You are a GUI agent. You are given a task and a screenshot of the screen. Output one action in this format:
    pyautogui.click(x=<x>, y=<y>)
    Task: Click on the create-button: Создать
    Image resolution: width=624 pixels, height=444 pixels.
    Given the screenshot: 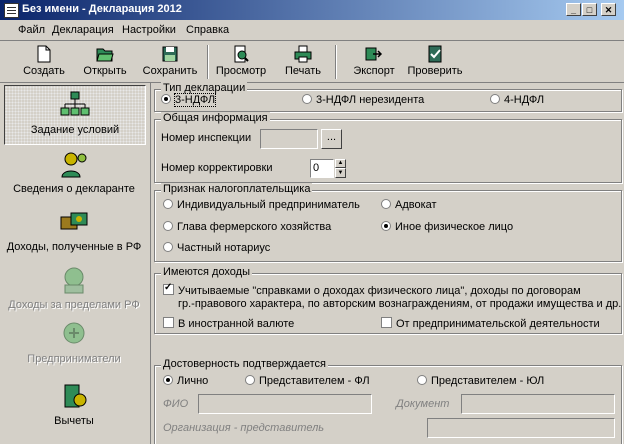 What is the action you would take?
    pyautogui.click(x=44, y=62)
    